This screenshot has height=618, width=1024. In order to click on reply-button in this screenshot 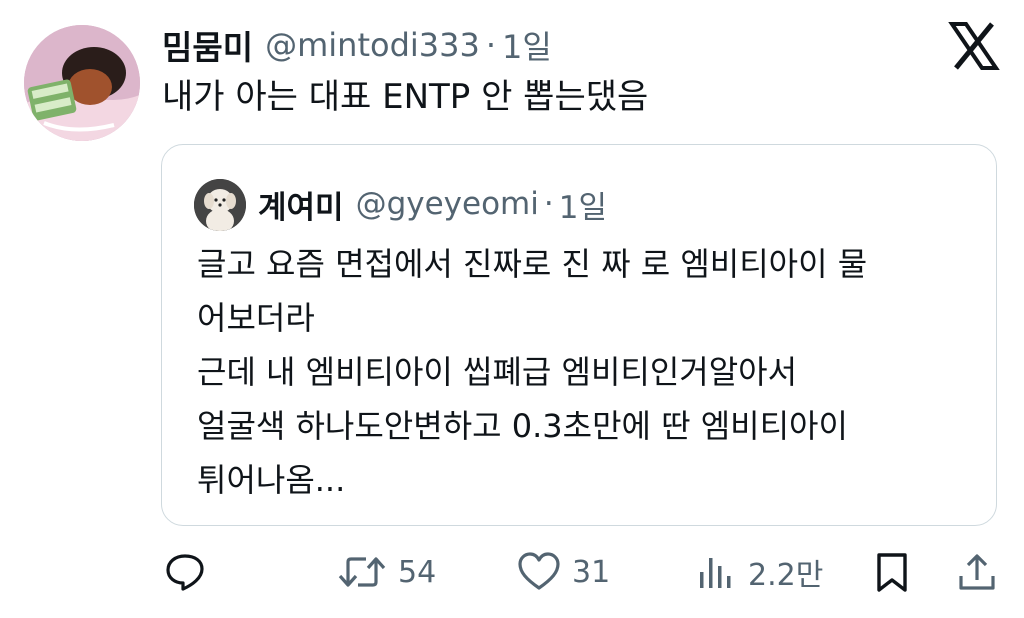, I will do `click(185, 572)`.